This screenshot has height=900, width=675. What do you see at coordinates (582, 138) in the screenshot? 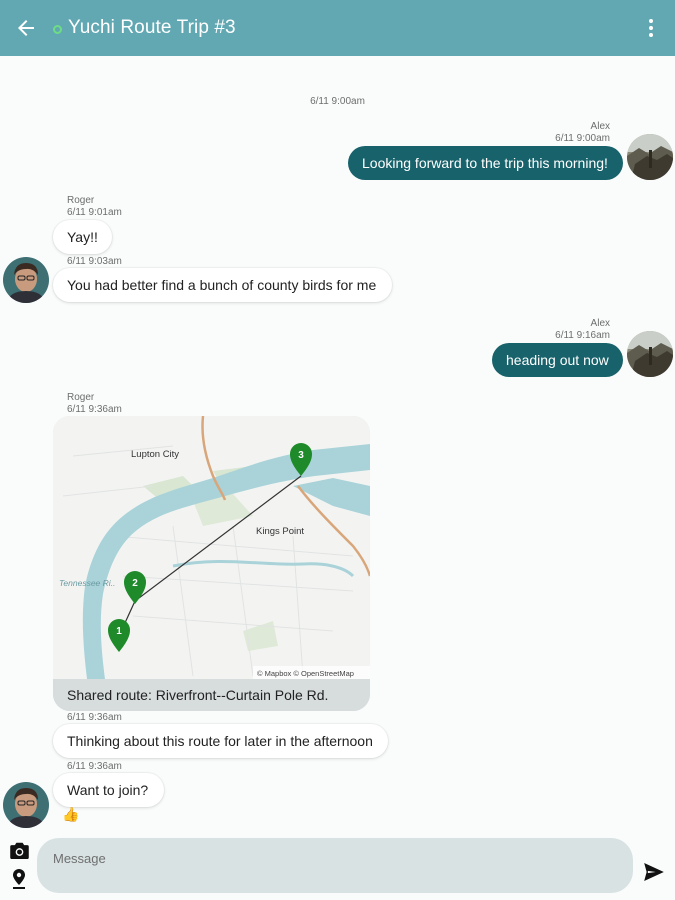
I see `message-timestamp: 6/11 9:00am` at bounding box center [582, 138].